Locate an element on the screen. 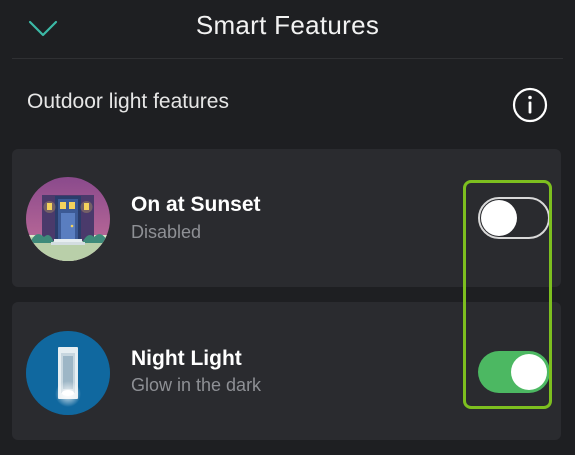 Image resolution: width=575 pixels, height=455 pixels. info-icon is located at coordinates (530, 105).